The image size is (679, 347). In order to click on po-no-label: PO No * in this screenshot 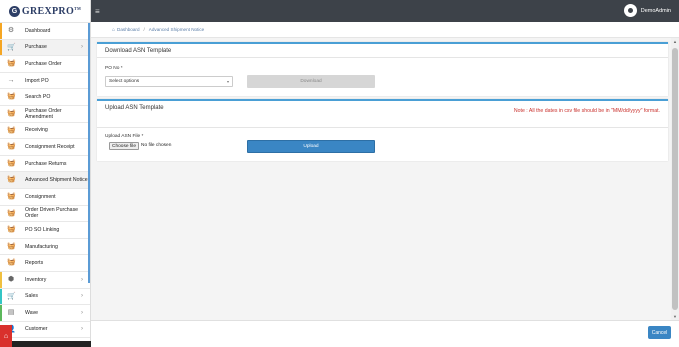, I will do `click(114, 68)`.